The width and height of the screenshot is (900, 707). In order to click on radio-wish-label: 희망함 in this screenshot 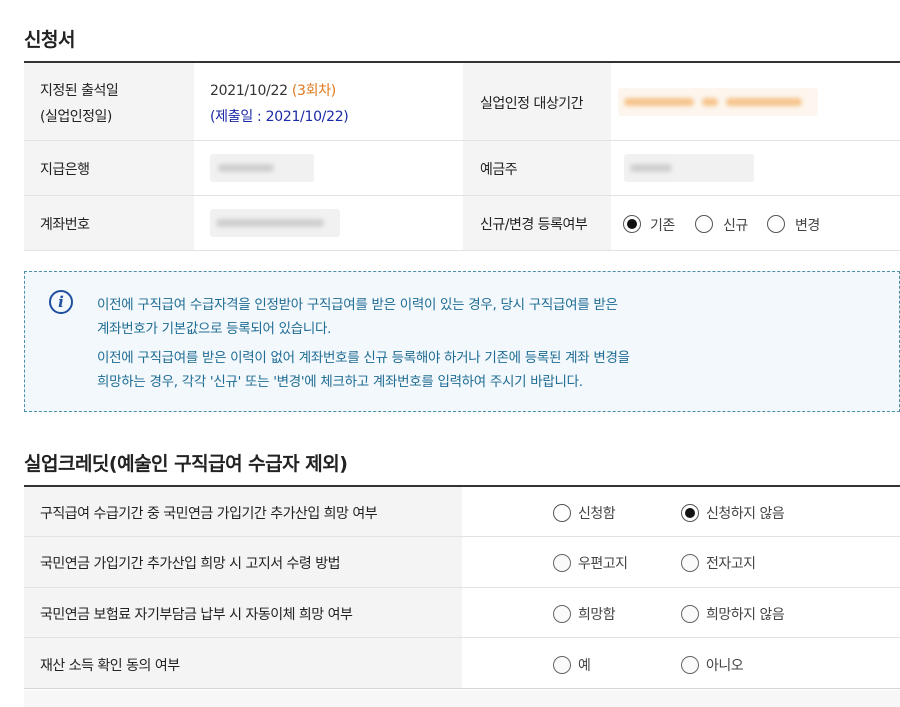, I will do `click(597, 614)`.